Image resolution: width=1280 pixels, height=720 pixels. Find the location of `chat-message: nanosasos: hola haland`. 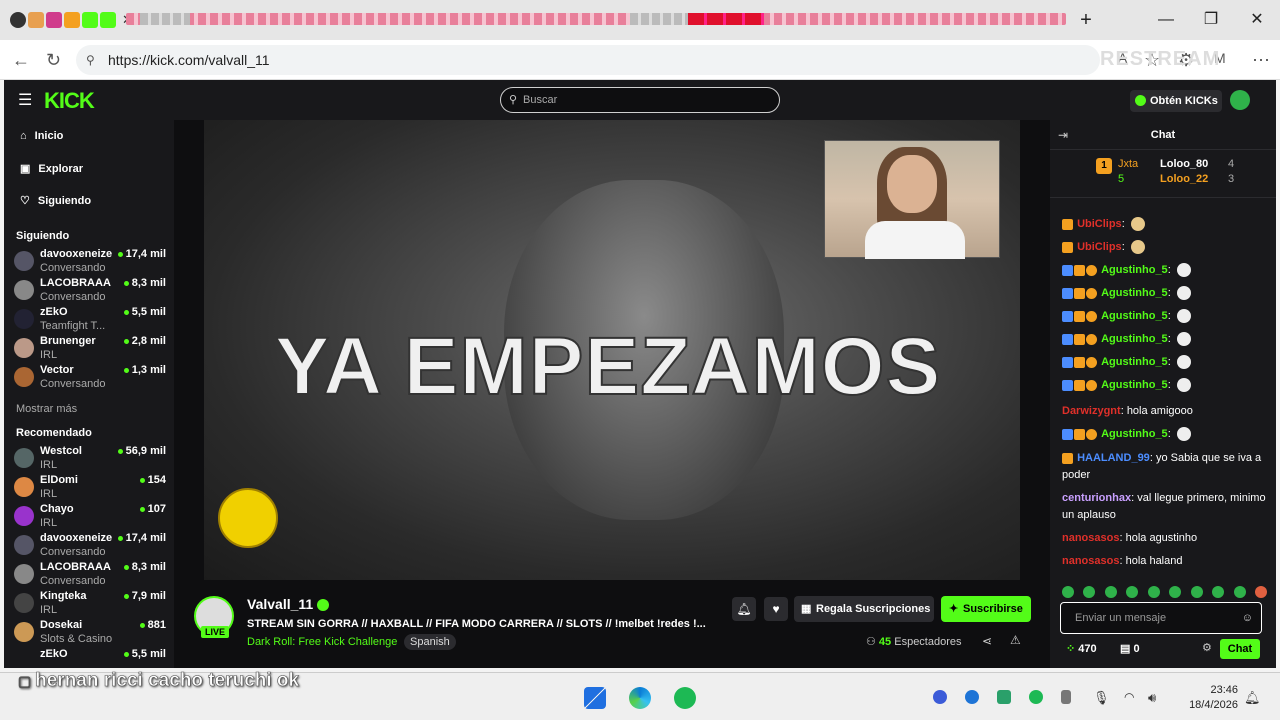

chat-message: nanosasos: hola haland is located at coordinates (1164, 561).